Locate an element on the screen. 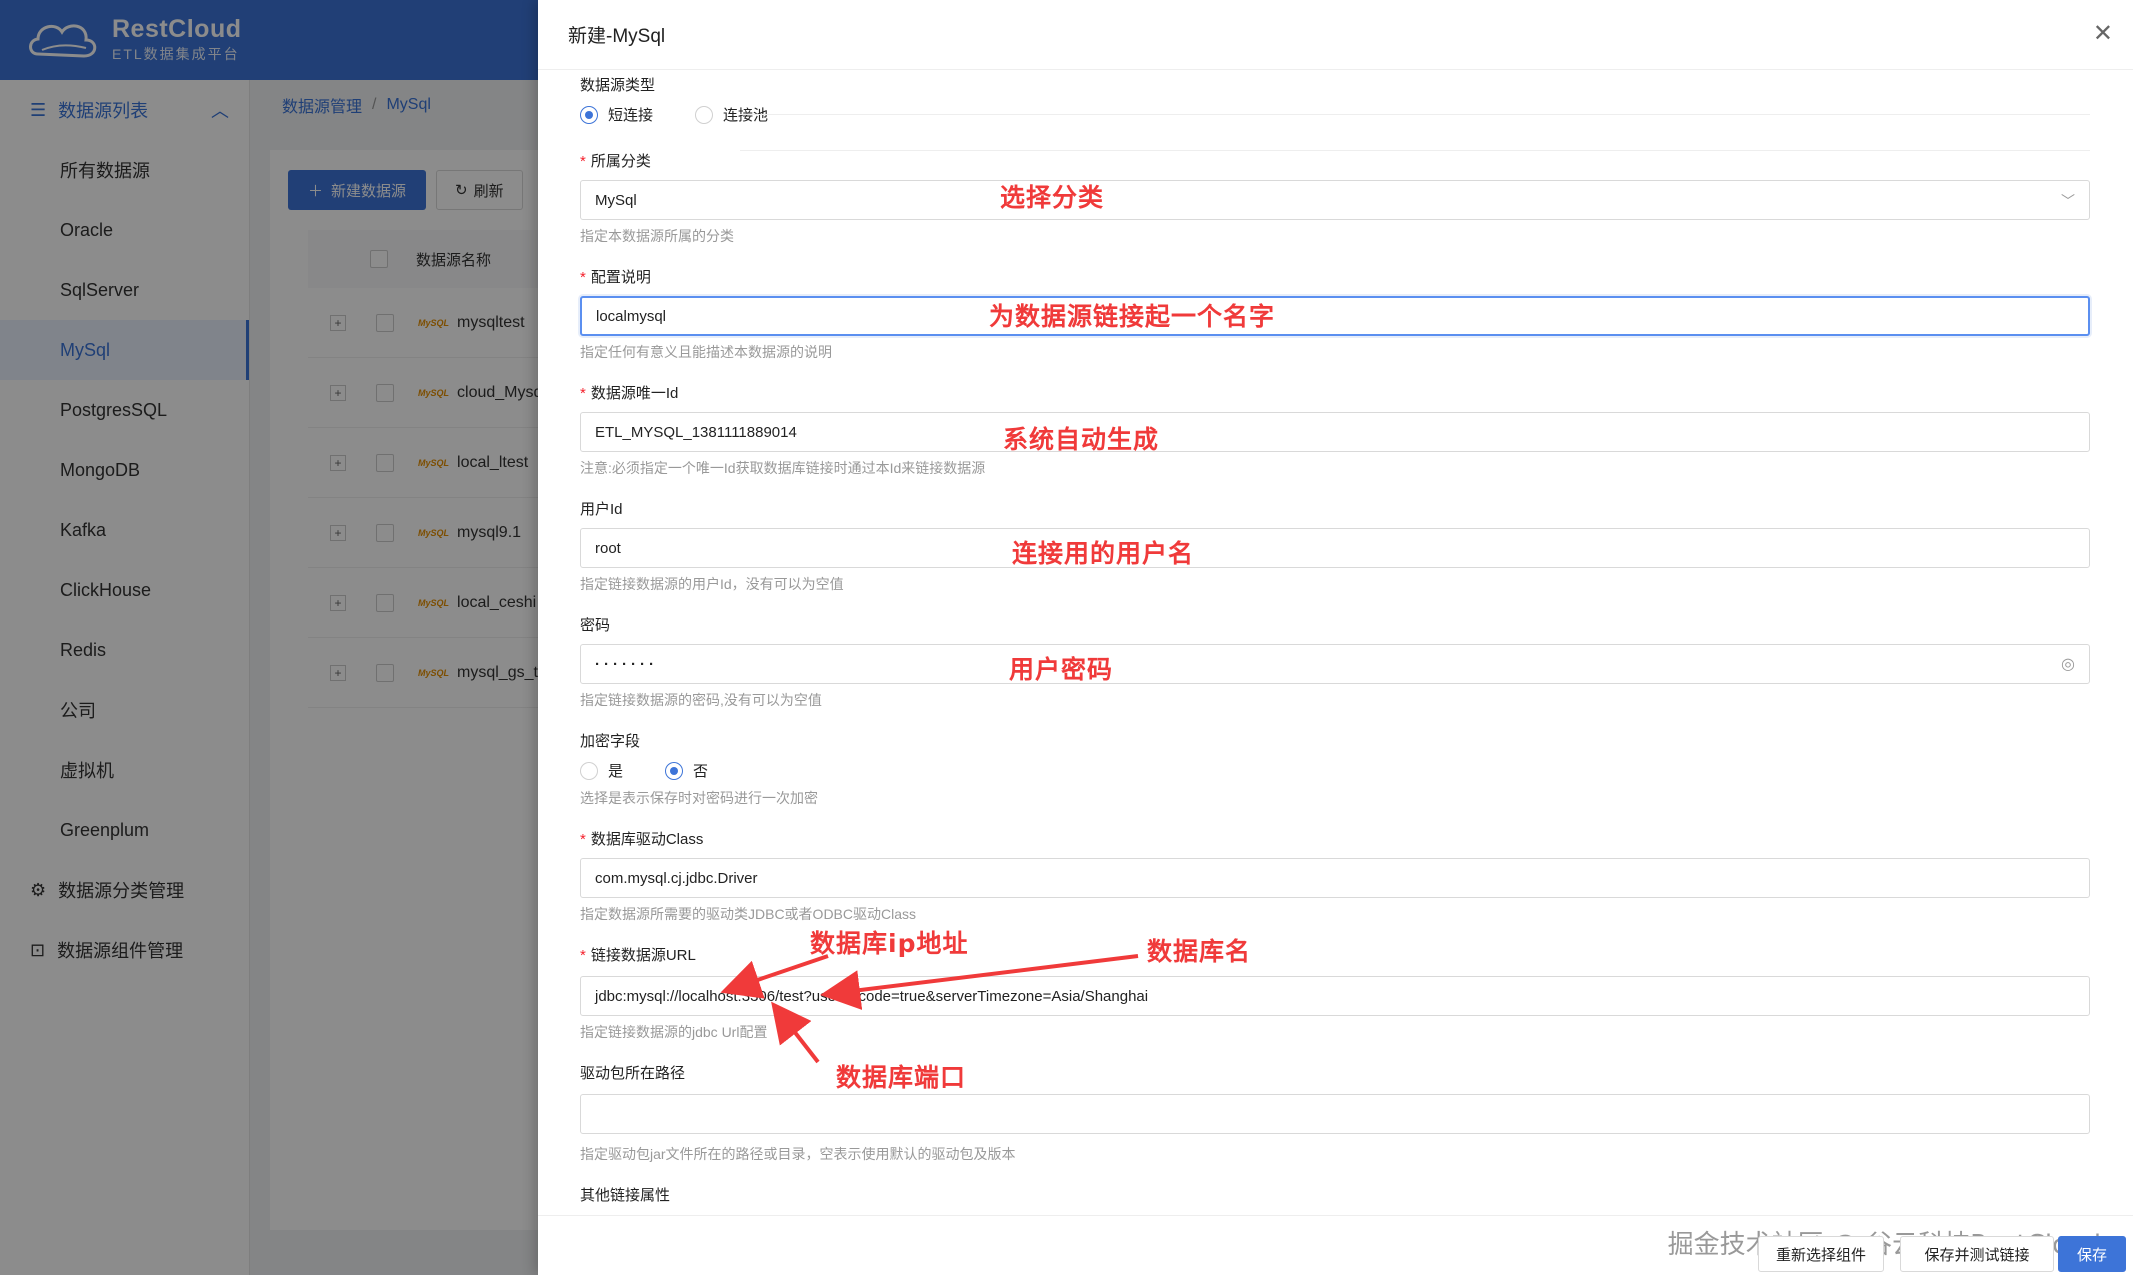 The height and width of the screenshot is (1275, 2133). annotation-password: 用户密码 is located at coordinates (1061, 669).